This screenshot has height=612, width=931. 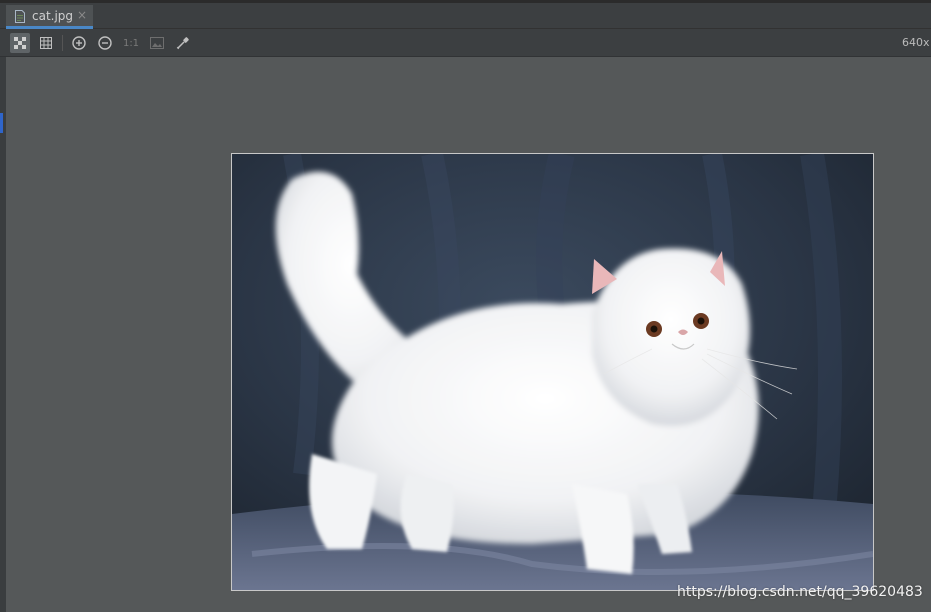 I want to click on grid-icon, so click(x=46, y=43).